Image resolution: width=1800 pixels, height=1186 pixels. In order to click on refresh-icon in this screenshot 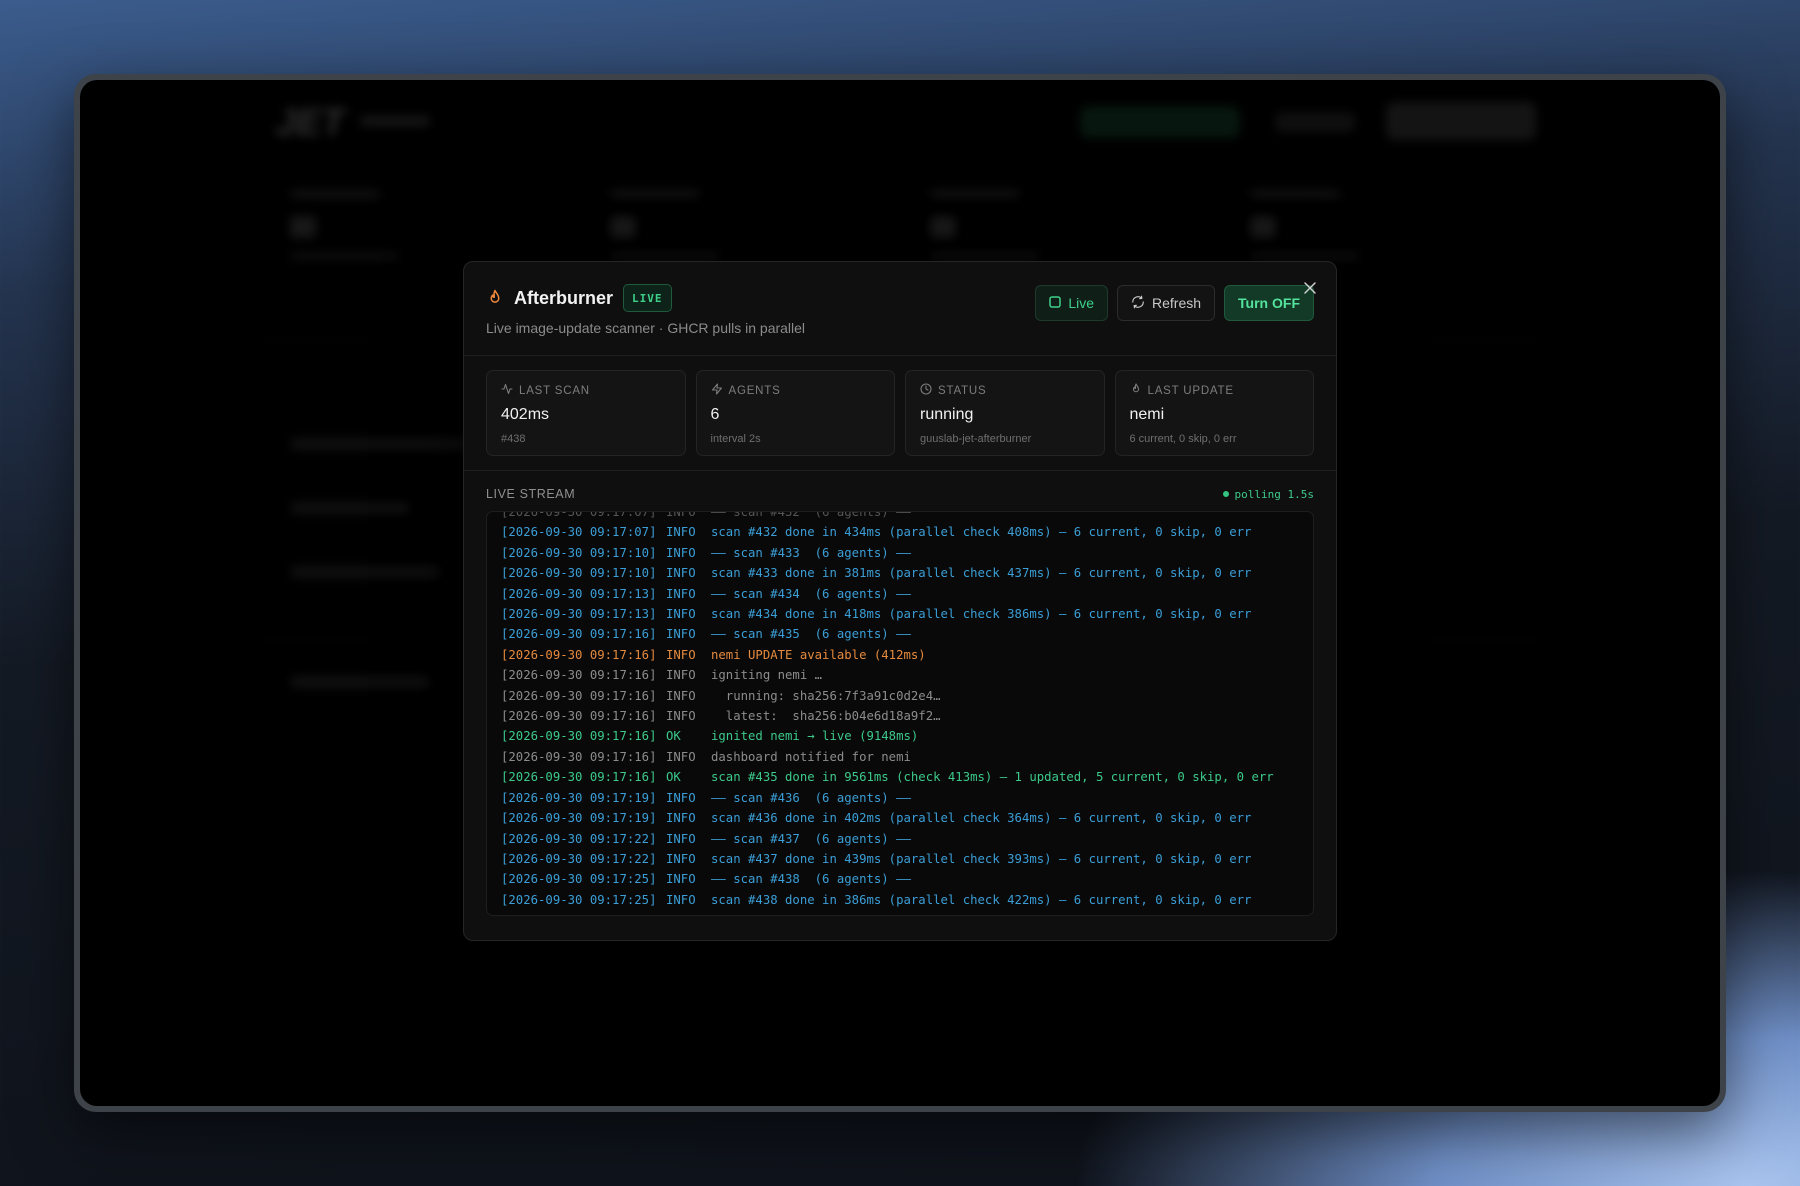, I will do `click(1138, 303)`.